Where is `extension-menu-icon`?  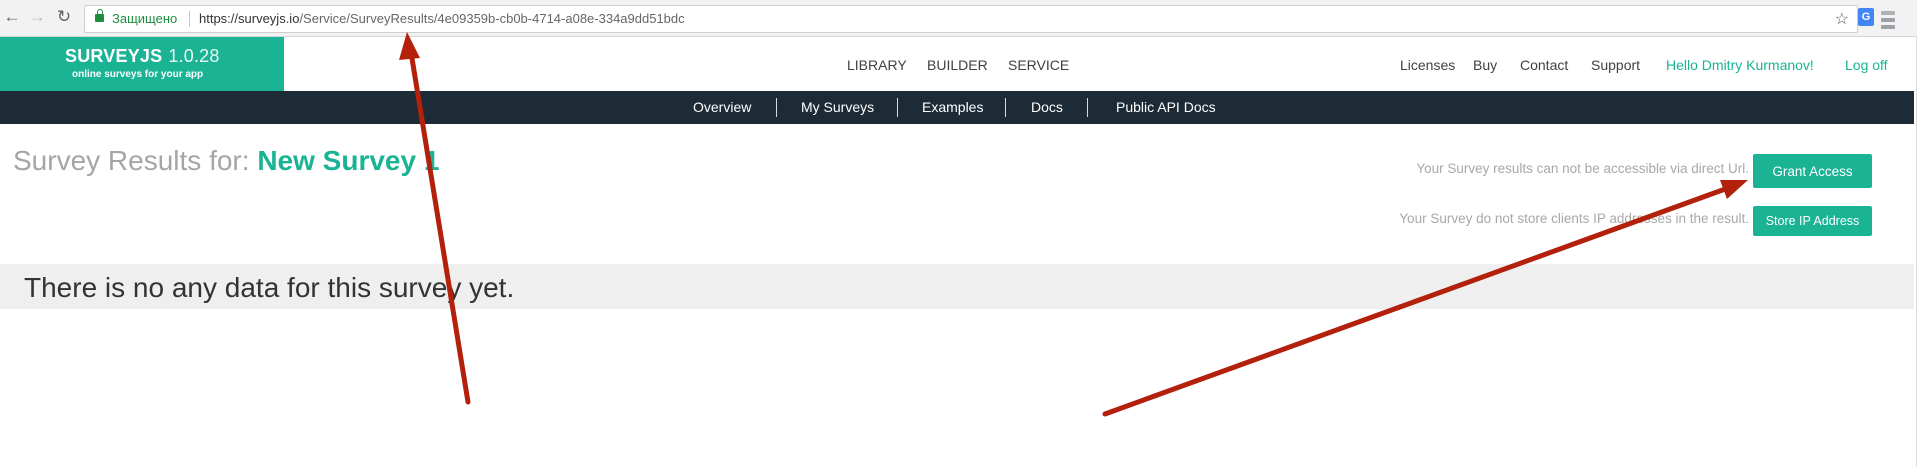 extension-menu-icon is located at coordinates (1888, 18).